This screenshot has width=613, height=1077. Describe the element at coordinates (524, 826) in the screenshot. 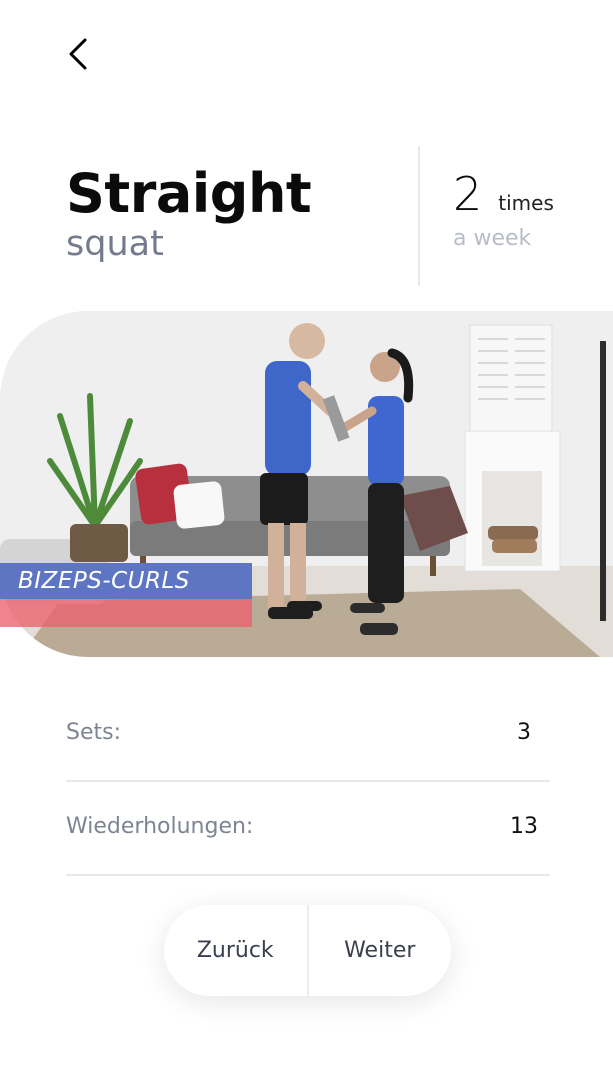

I see `stat-value: 13` at that location.